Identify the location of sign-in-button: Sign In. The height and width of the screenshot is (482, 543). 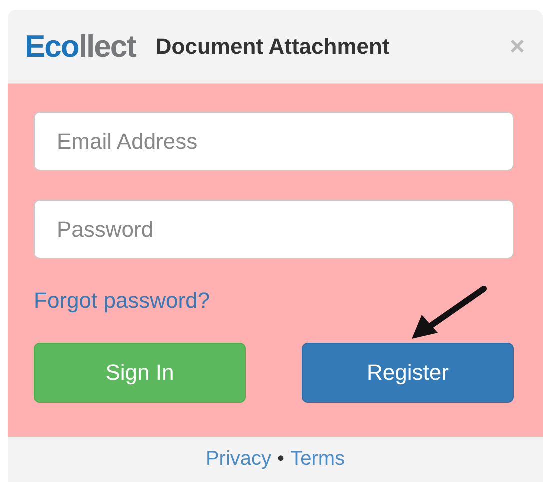
(140, 373).